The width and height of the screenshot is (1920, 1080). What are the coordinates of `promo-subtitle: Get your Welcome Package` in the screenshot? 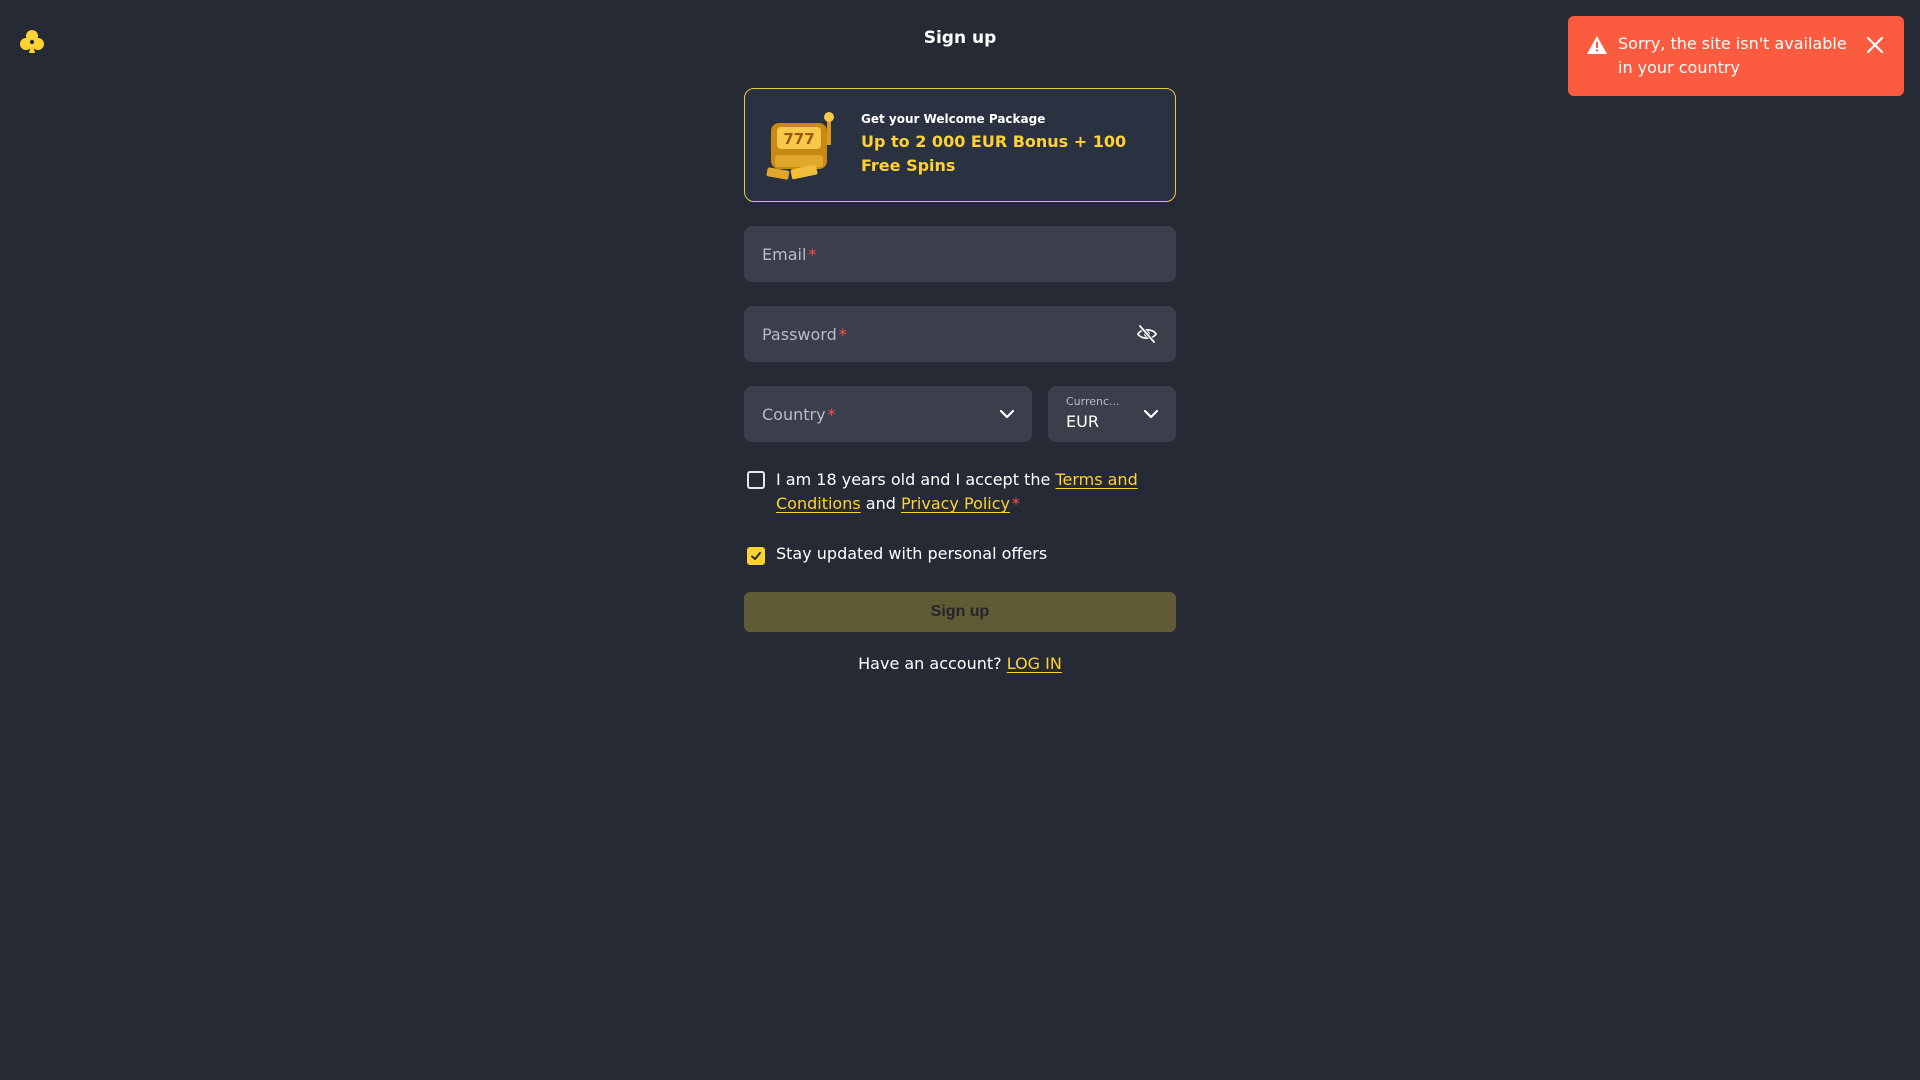 It's located at (953, 119).